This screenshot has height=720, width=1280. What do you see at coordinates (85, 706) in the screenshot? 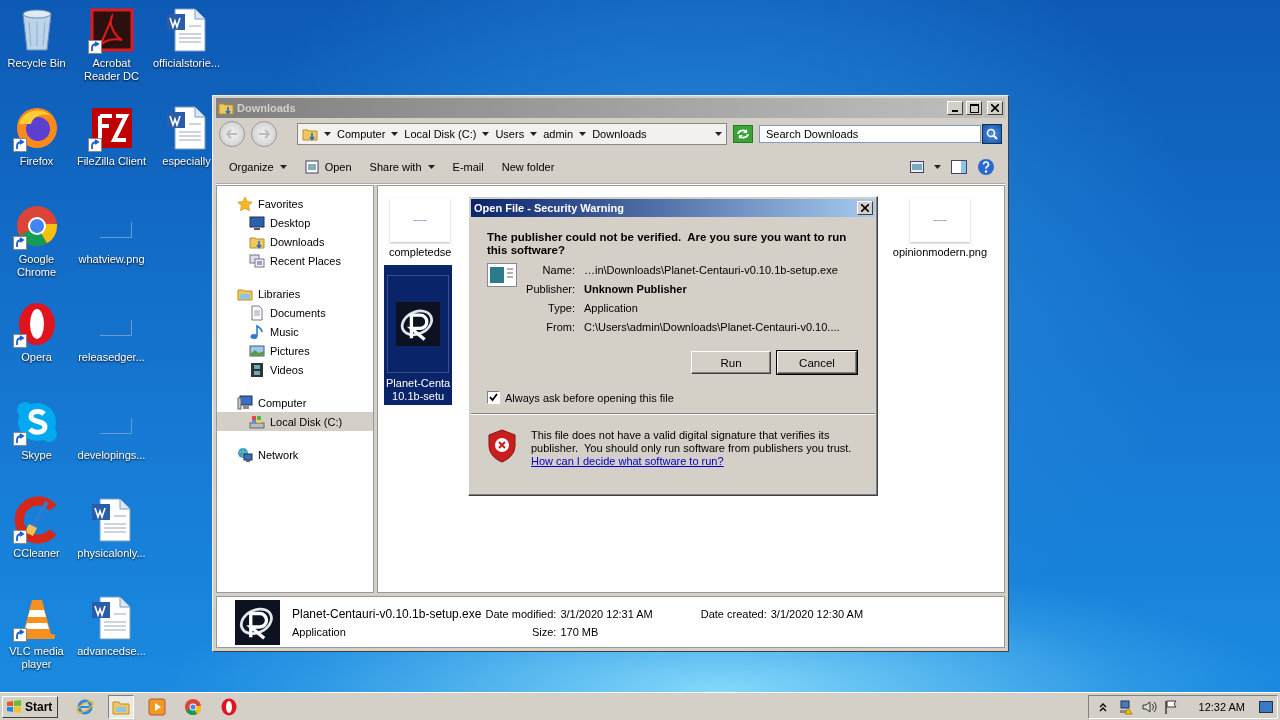
I see `internet-explorer-icon` at bounding box center [85, 706].